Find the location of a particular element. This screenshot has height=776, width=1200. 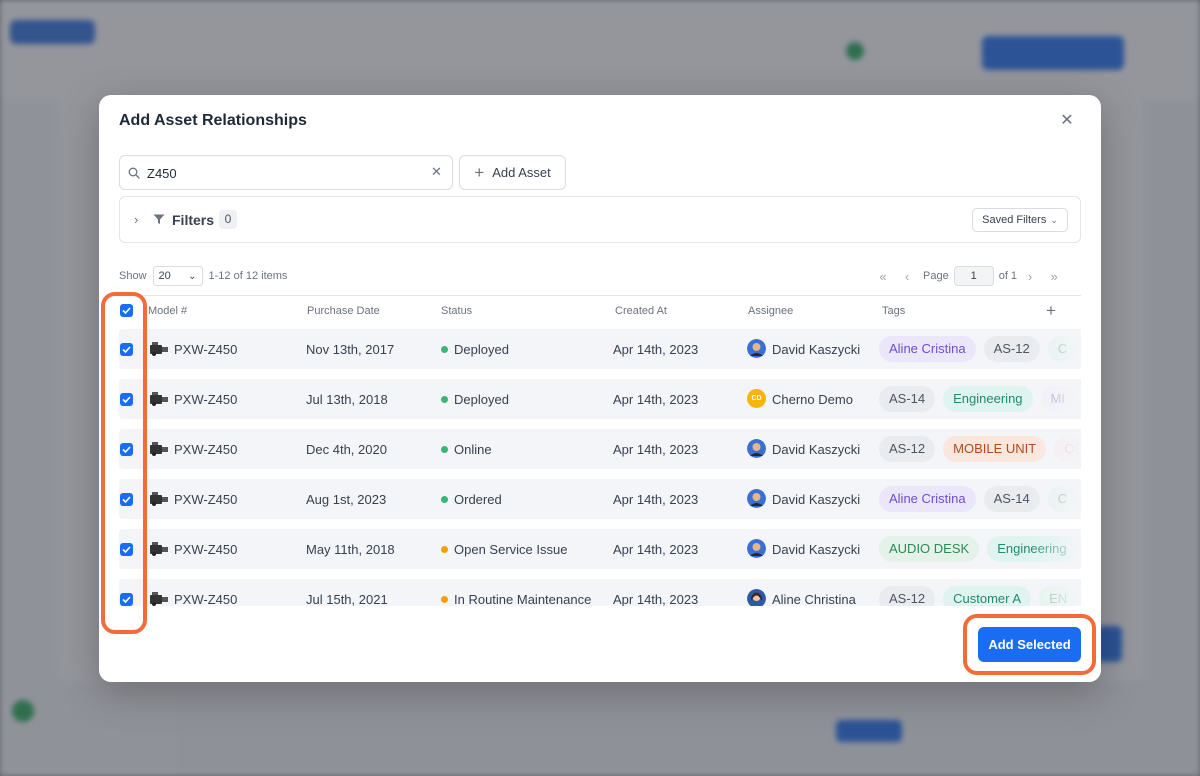

search-input is located at coordinates (287, 173).